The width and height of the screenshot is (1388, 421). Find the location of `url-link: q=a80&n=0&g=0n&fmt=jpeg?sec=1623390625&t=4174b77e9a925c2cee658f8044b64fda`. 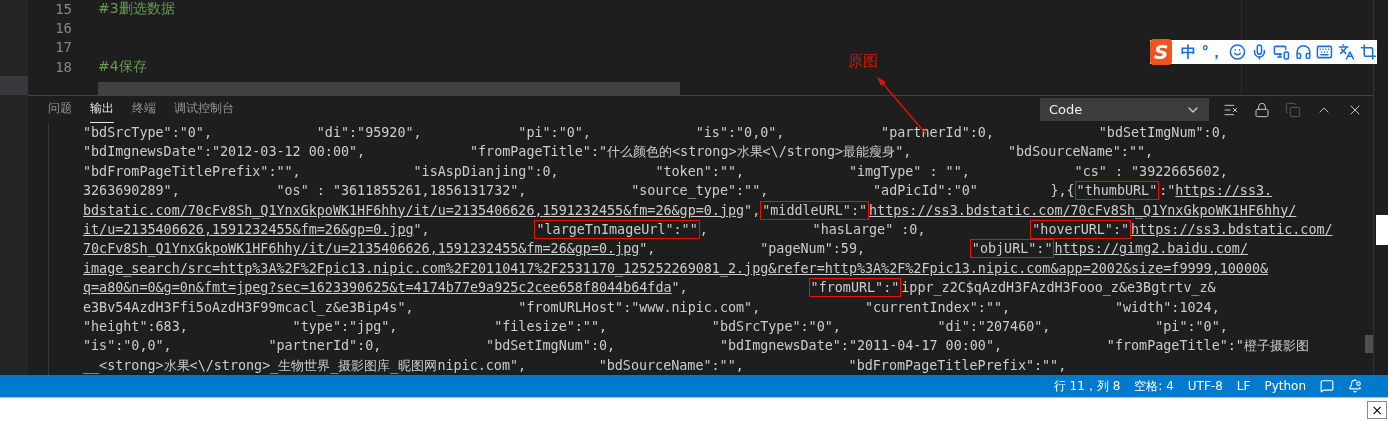

url-link: q=a80&n=0&g=0n&fmt=jpeg?sec=1623390625&t=4174b77e9a925c2cee658f8044b64fda is located at coordinates (377, 288).